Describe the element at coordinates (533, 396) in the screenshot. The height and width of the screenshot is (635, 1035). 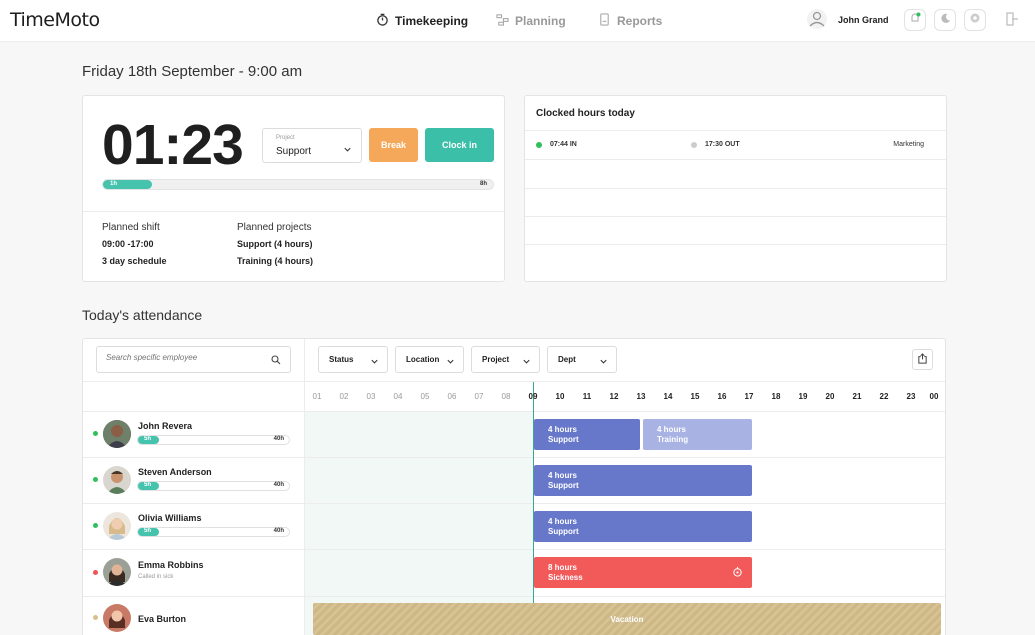
I see `hour-label: 09` at that location.